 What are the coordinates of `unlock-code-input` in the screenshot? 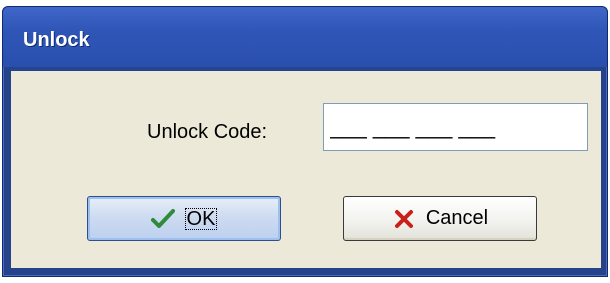 It's located at (455, 127).